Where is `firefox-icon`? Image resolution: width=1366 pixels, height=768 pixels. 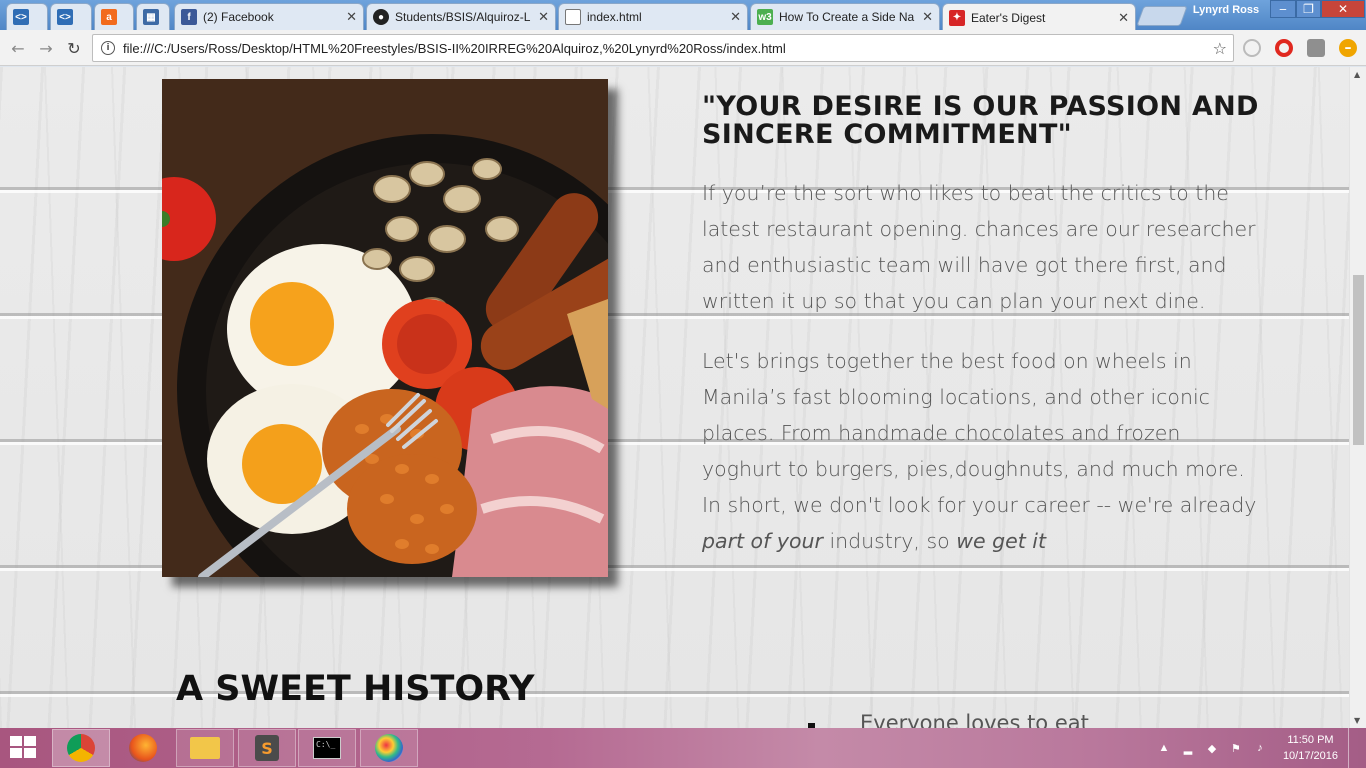 firefox-icon is located at coordinates (143, 748).